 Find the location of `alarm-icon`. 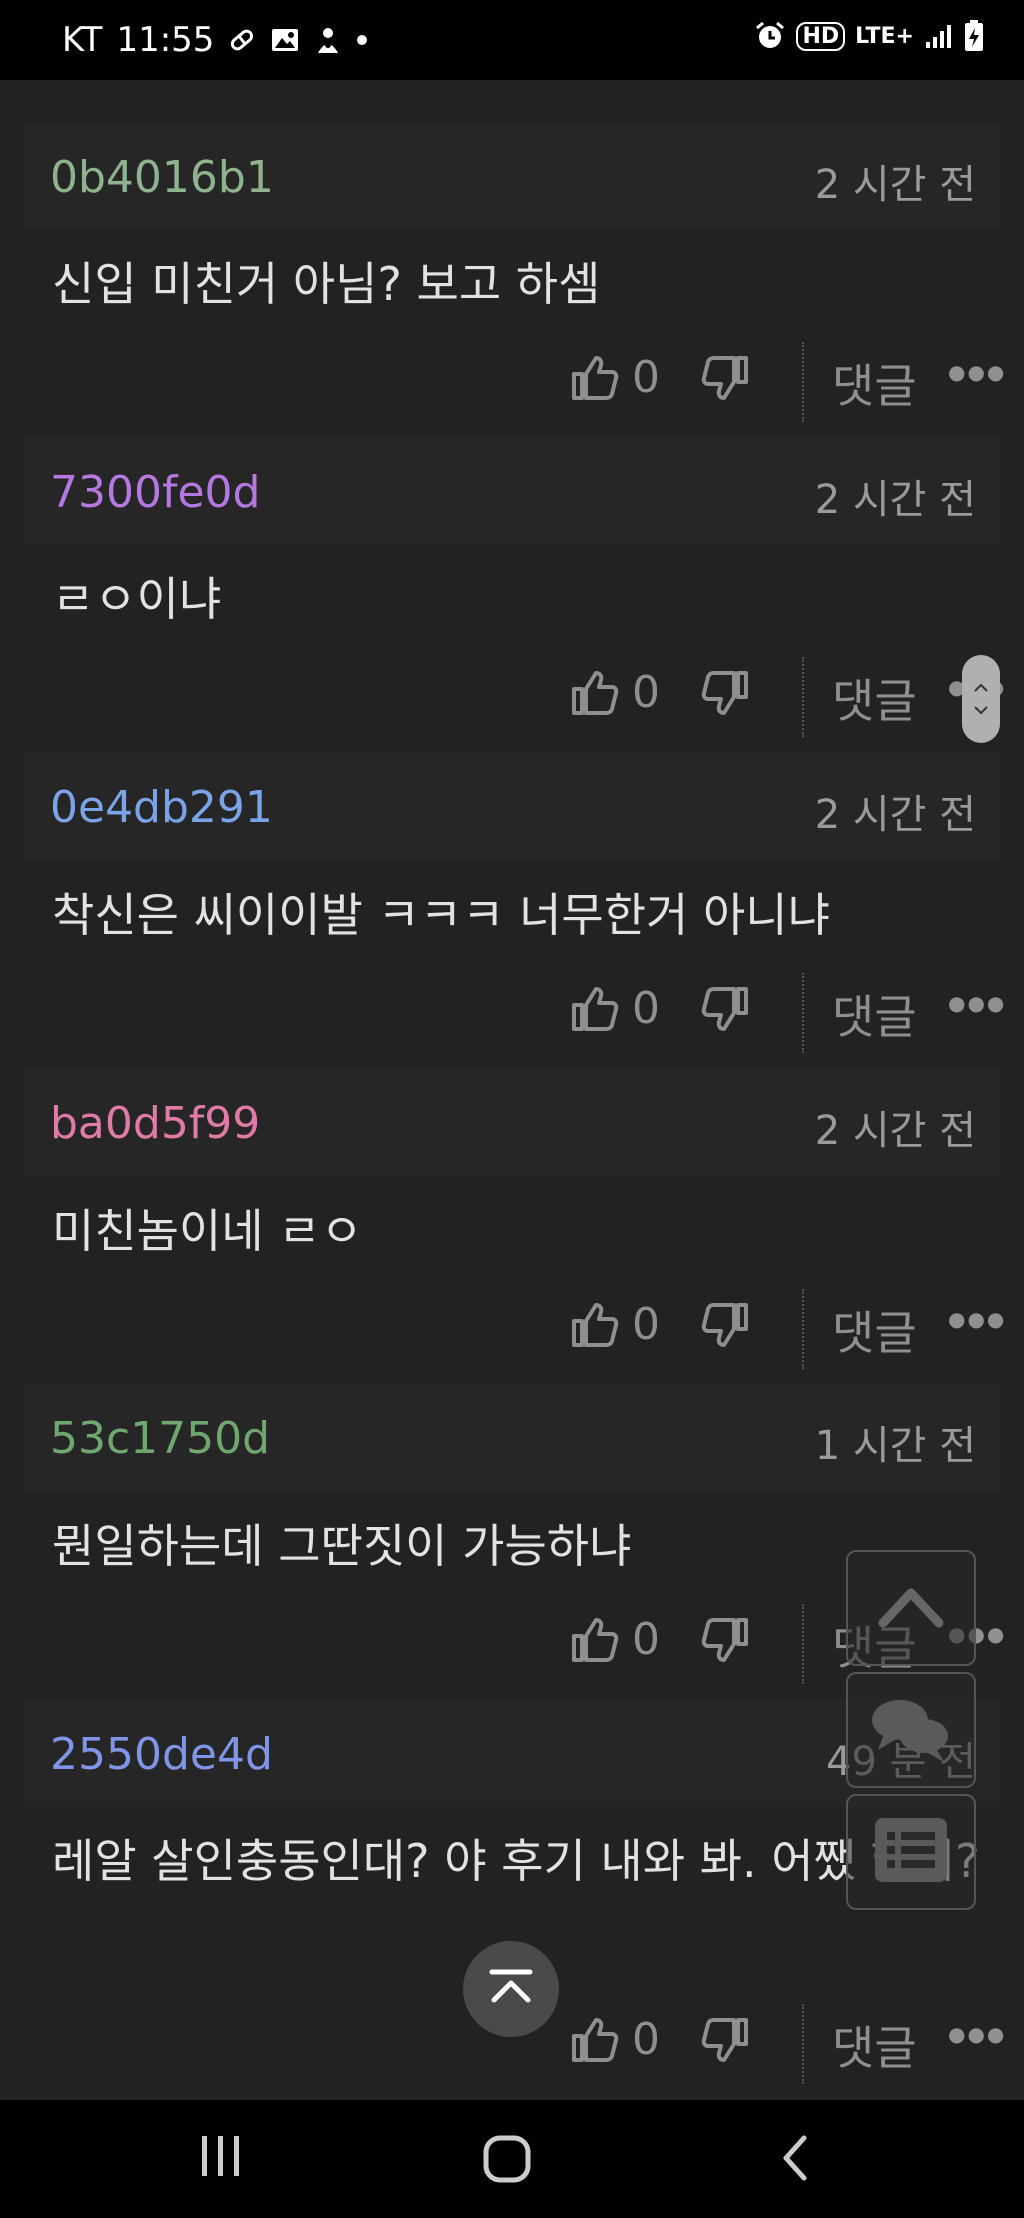

alarm-icon is located at coordinates (770, 36).